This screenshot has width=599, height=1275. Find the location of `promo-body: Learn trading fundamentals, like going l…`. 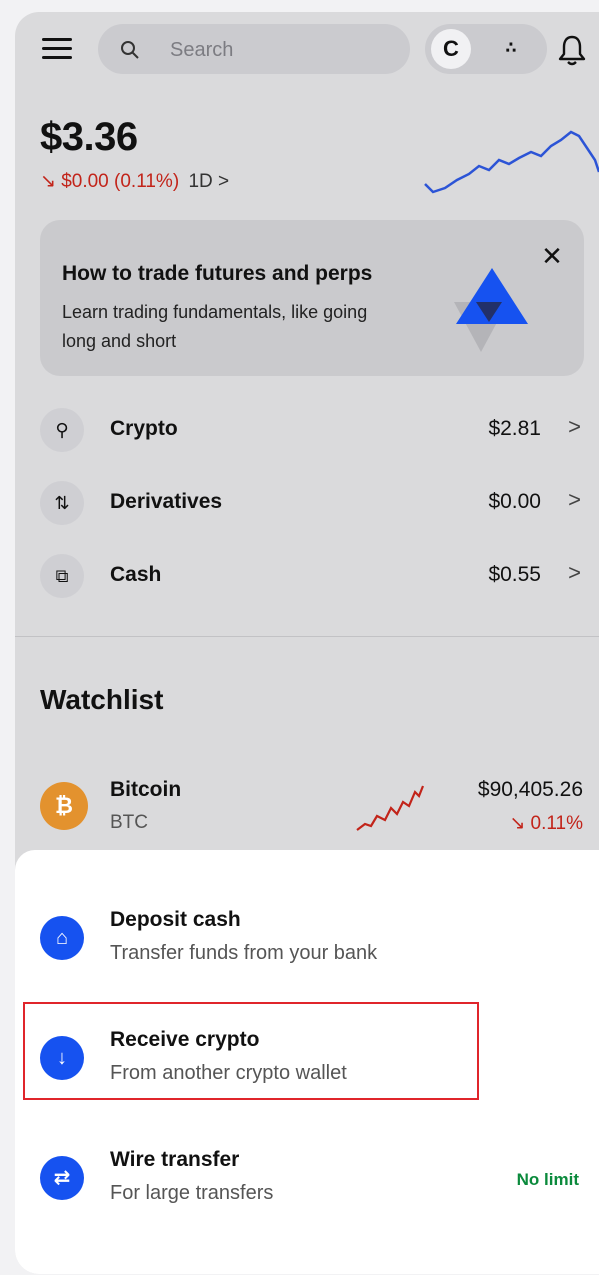

promo-body: Learn trading fundamentals, like going l… is located at coordinates (215, 326).